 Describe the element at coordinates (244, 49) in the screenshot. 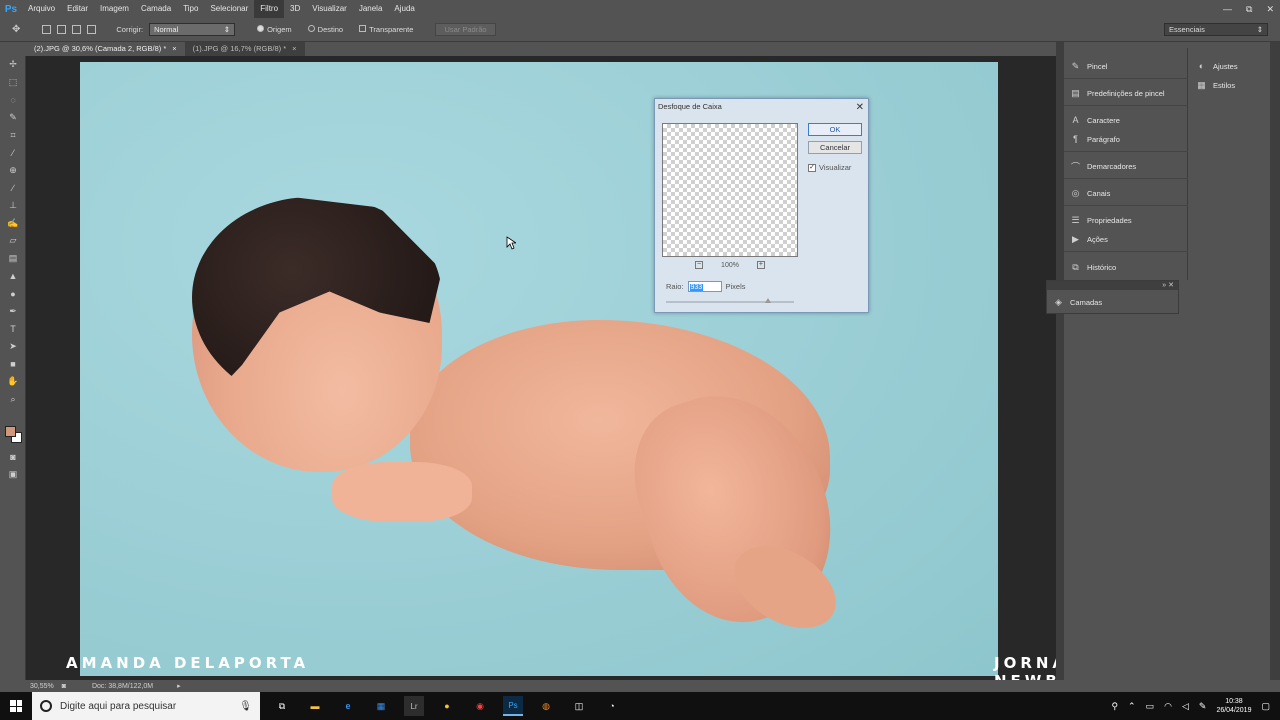

I see `tab-document-1: (1).JPG @ 16,7% (RGB/8) * ×` at that location.